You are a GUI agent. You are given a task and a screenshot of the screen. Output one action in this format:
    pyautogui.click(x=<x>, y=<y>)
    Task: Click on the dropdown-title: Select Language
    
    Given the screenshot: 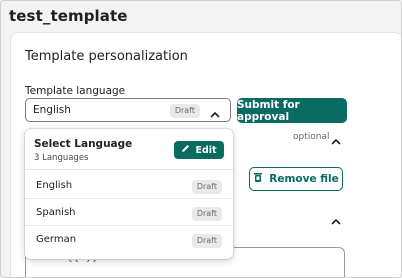 What is the action you would take?
    pyautogui.click(x=83, y=144)
    